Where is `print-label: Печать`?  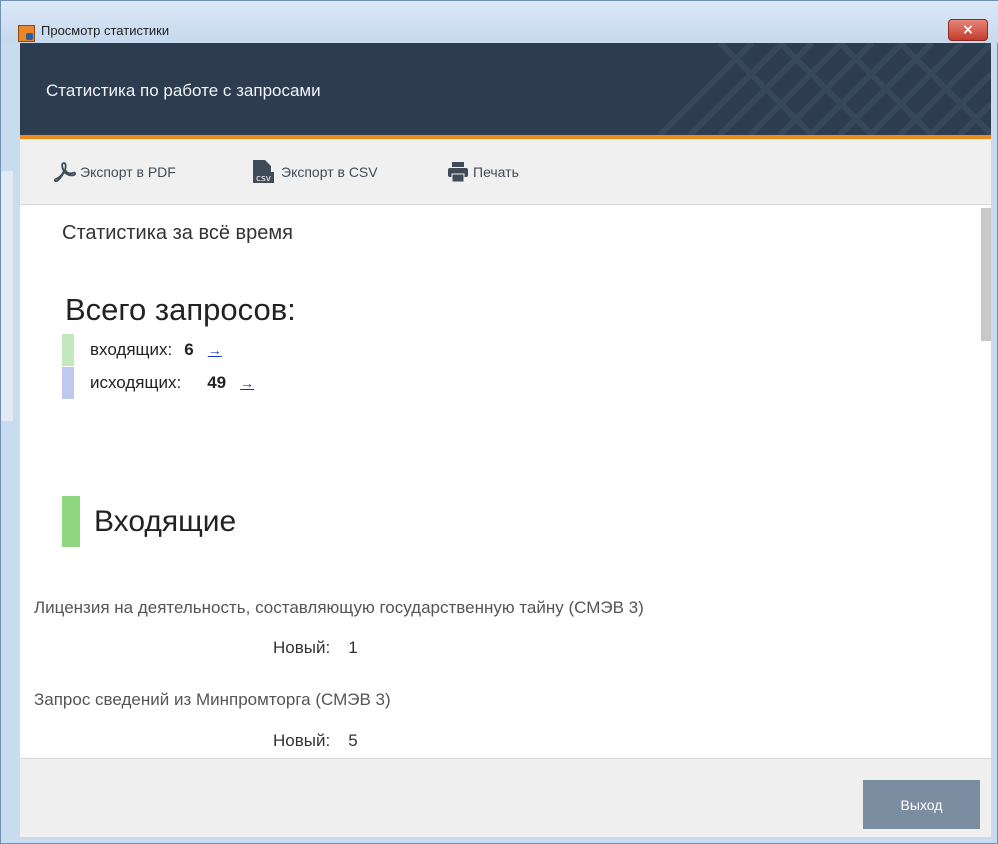
print-label: Печать is located at coordinates (496, 172).